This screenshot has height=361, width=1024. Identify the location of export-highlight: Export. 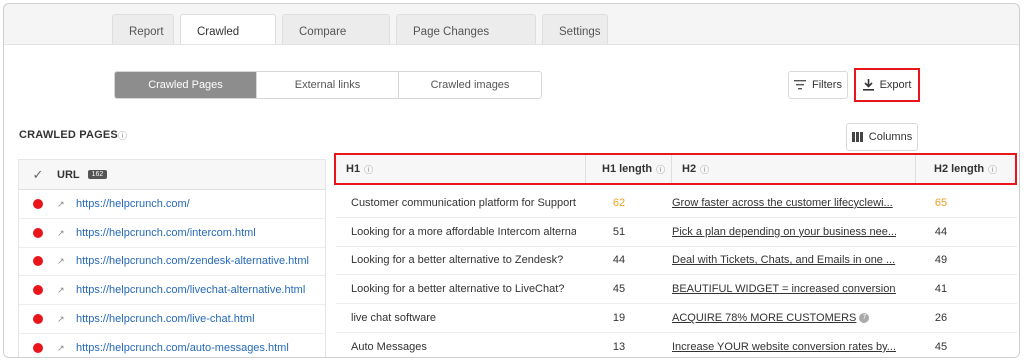
(887, 85).